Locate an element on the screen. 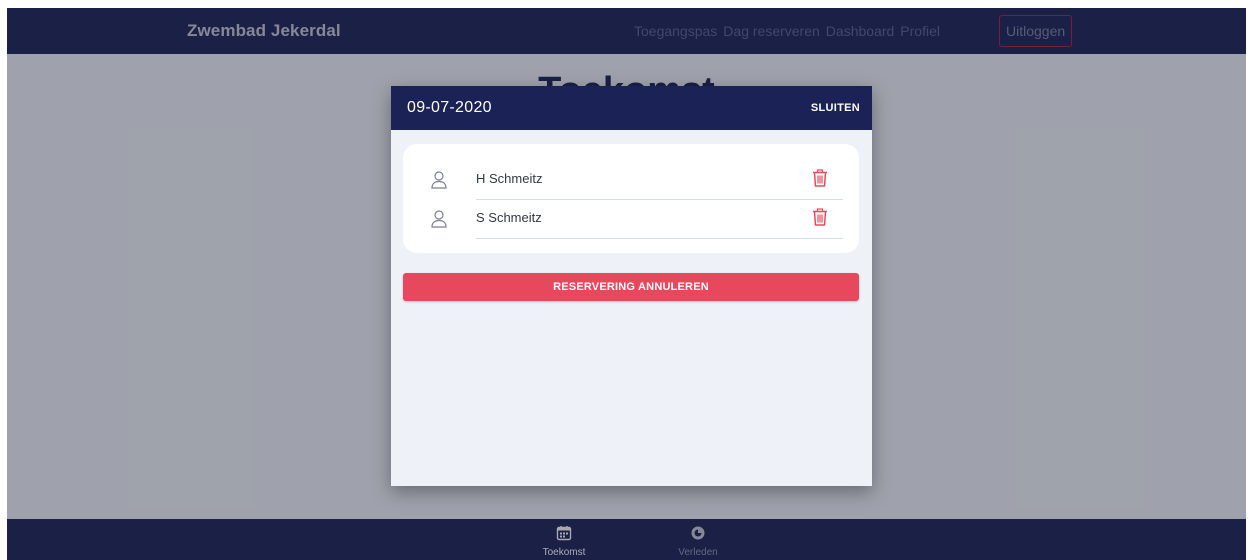  list-item: H Schmeitz is located at coordinates (631, 180).